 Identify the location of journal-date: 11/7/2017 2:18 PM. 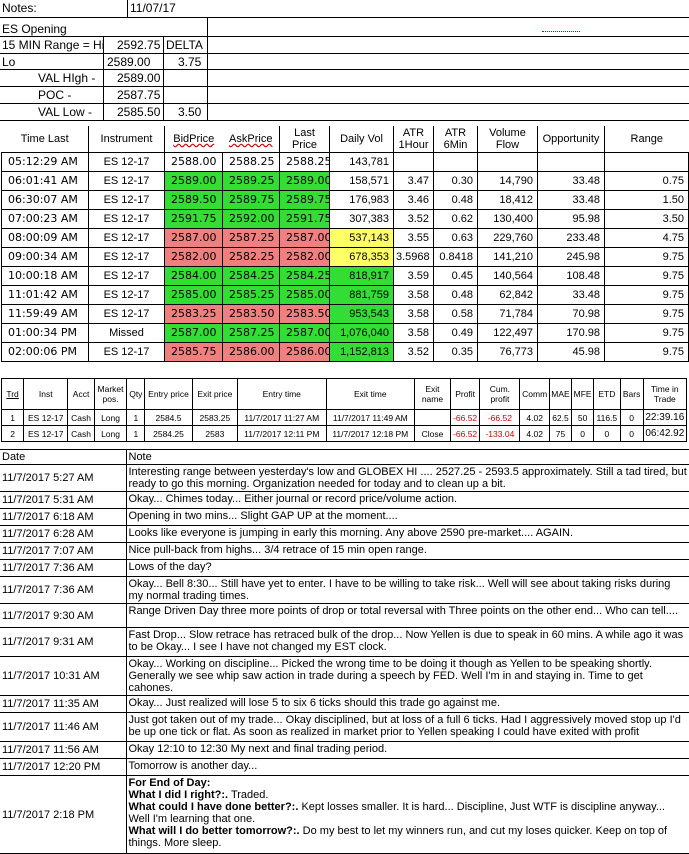
(63, 814).